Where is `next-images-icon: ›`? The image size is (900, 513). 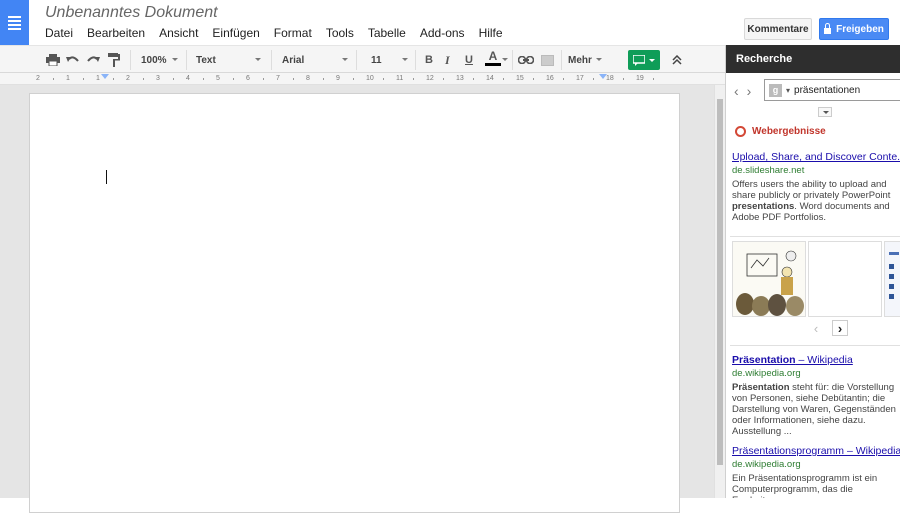 next-images-icon: › is located at coordinates (840, 328).